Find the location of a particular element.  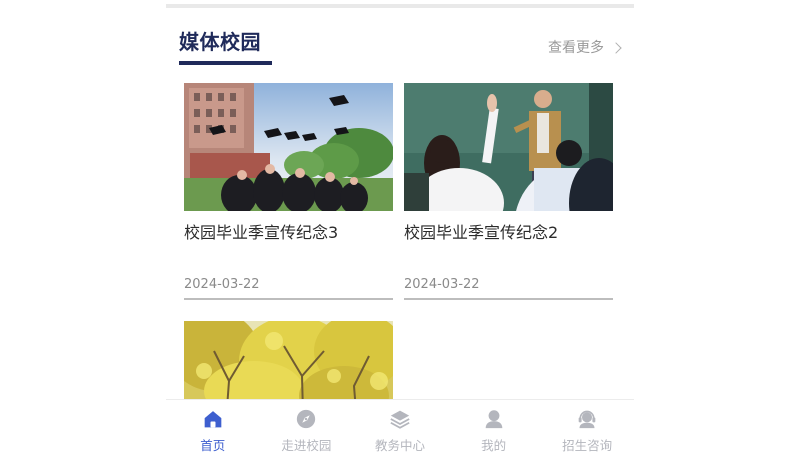

bottom-tab-bar: 首页 走进校园 教务中心 我的 招生咨询 is located at coordinates (400, 426).